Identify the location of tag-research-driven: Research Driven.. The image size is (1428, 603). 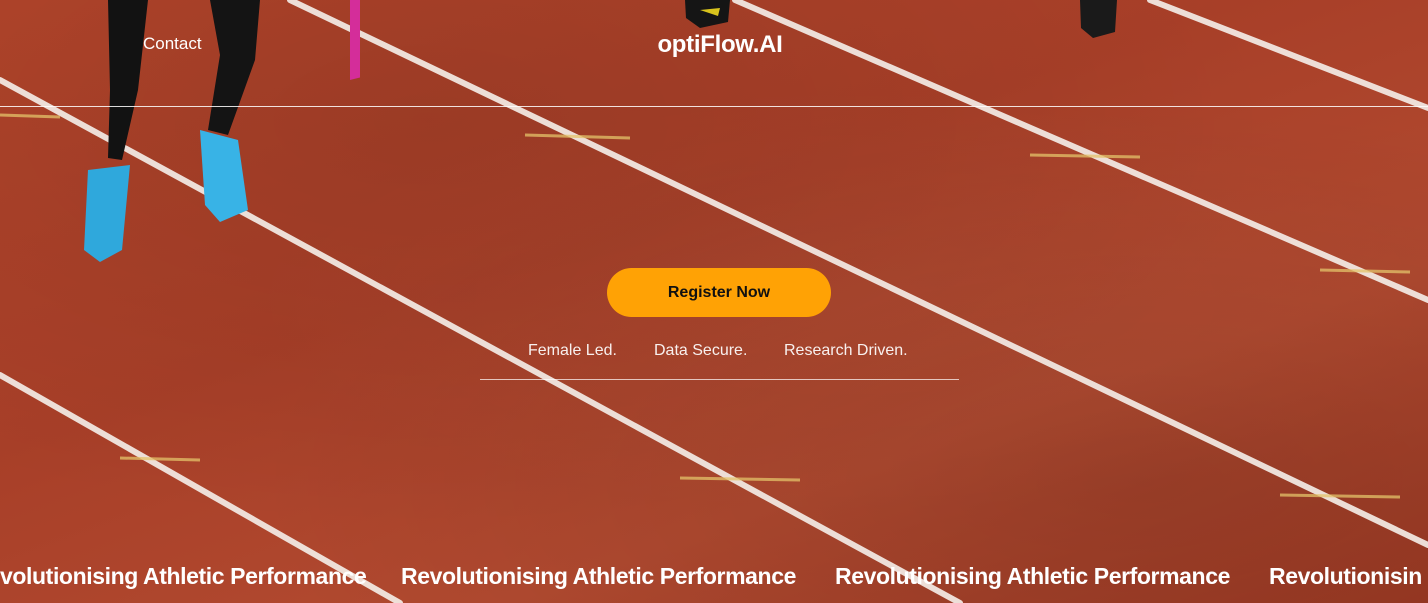
(846, 350).